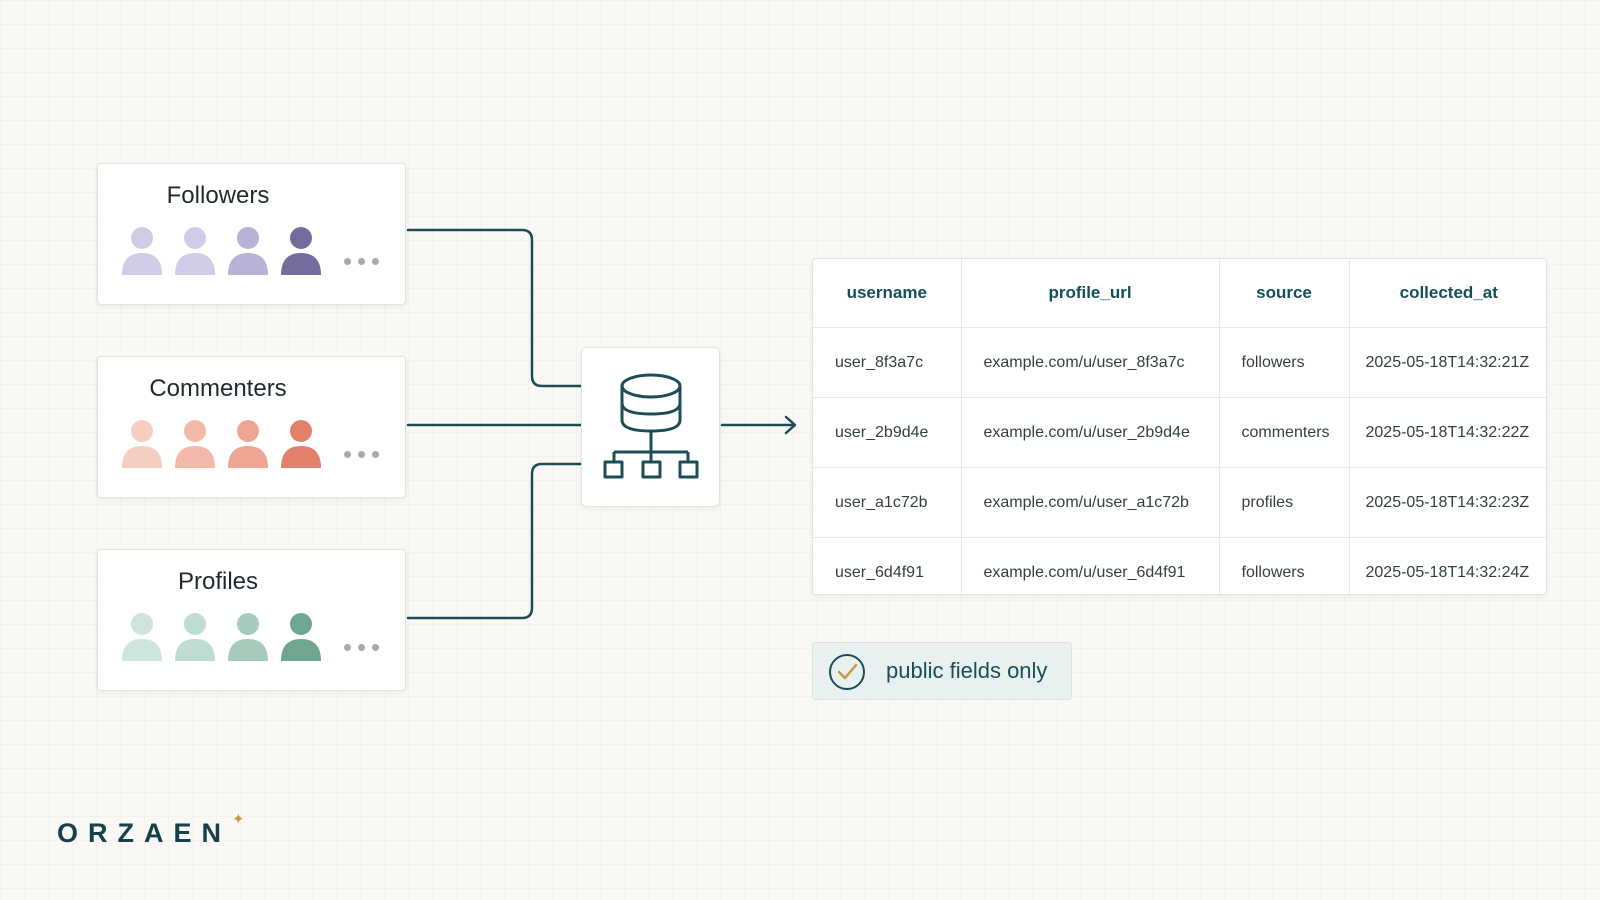 The image size is (1600, 900). I want to click on database-hierarchy-icon, so click(651, 426).